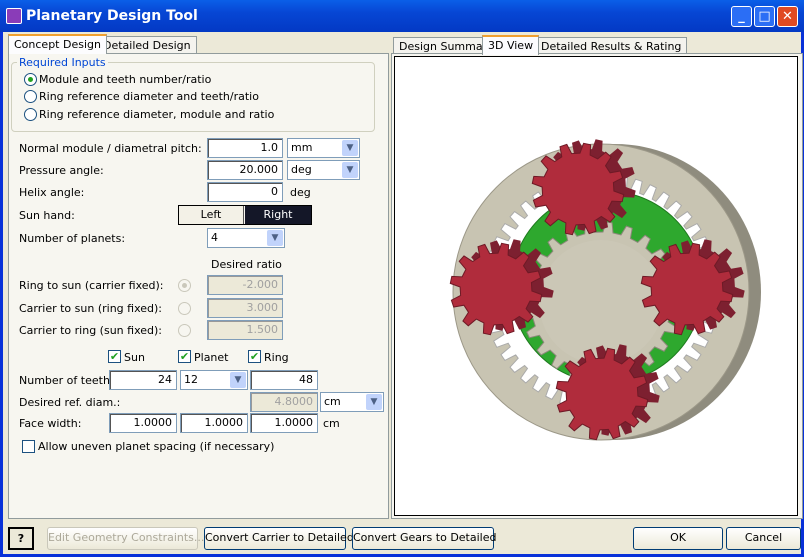  Describe the element at coordinates (741, 16) in the screenshot. I see `minimize-button: _` at that location.